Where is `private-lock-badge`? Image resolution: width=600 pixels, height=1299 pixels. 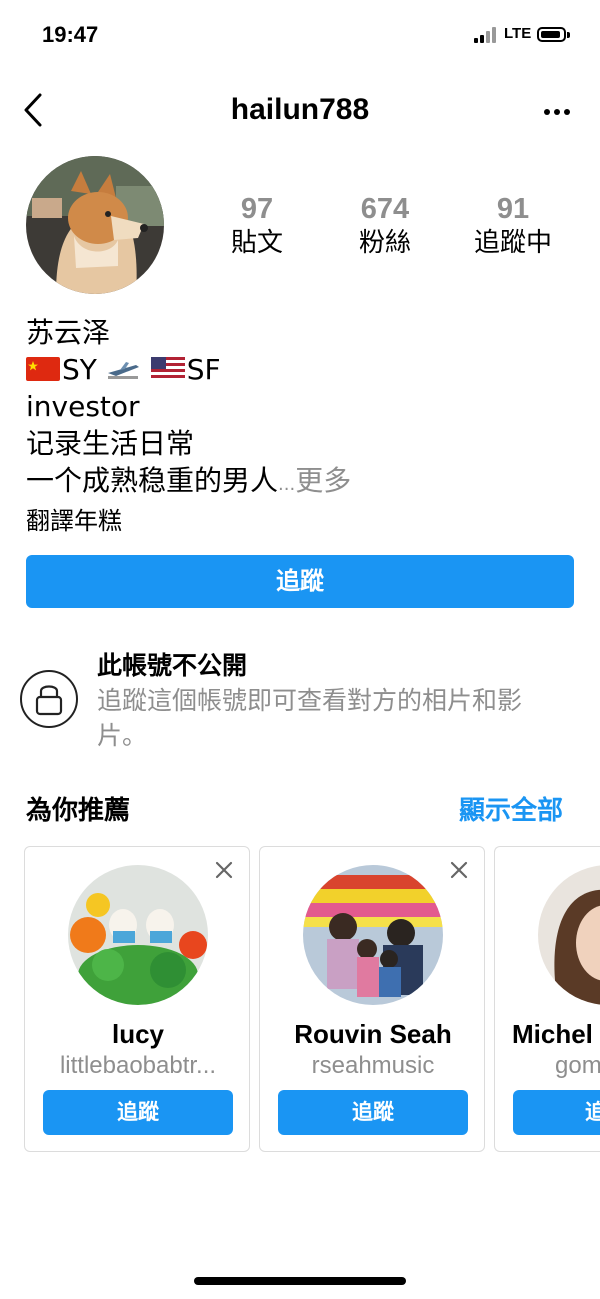
private-lock-badge is located at coordinates (49, 699).